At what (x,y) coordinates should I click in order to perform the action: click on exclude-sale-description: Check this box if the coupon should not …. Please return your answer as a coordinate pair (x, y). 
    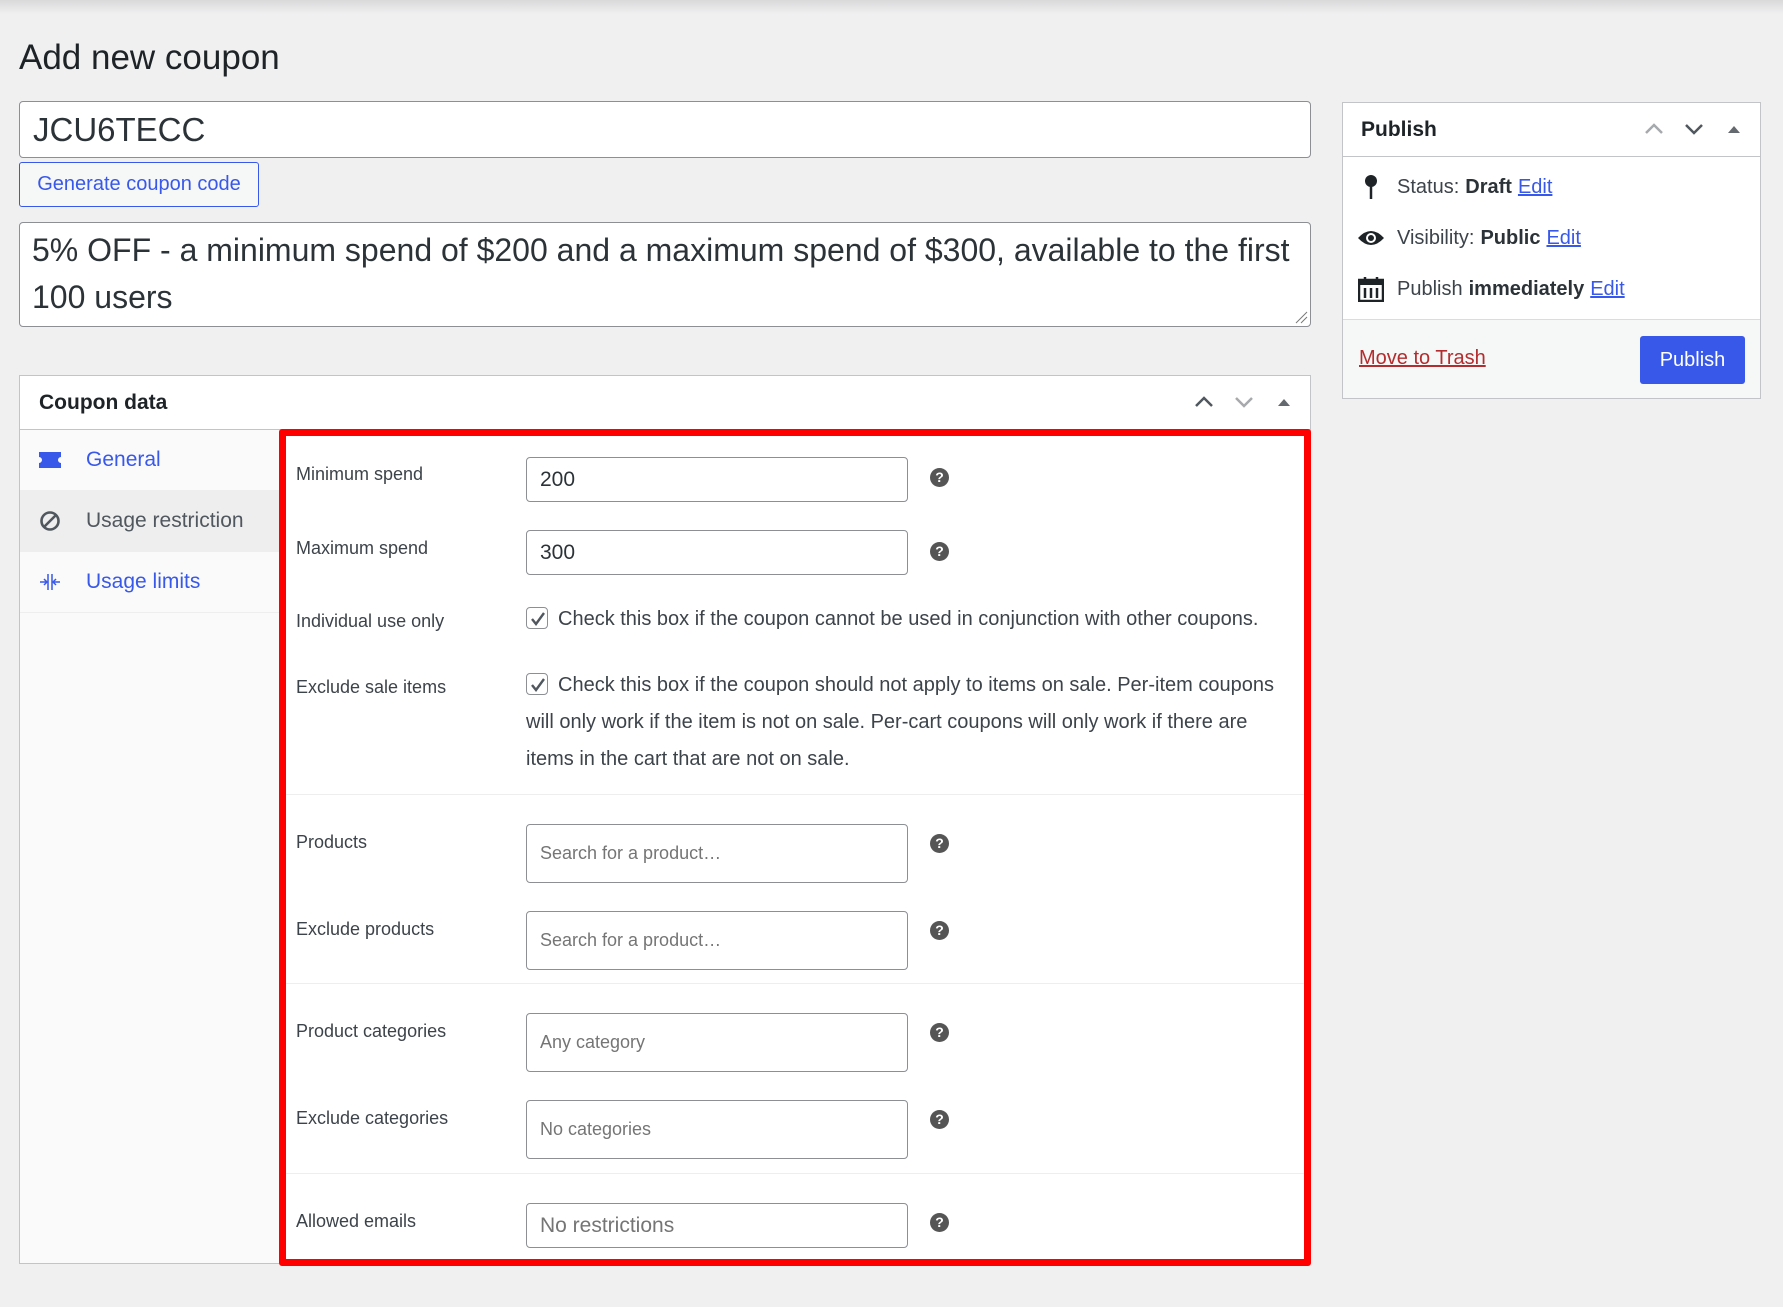
    Looking at the image, I should click on (900, 722).